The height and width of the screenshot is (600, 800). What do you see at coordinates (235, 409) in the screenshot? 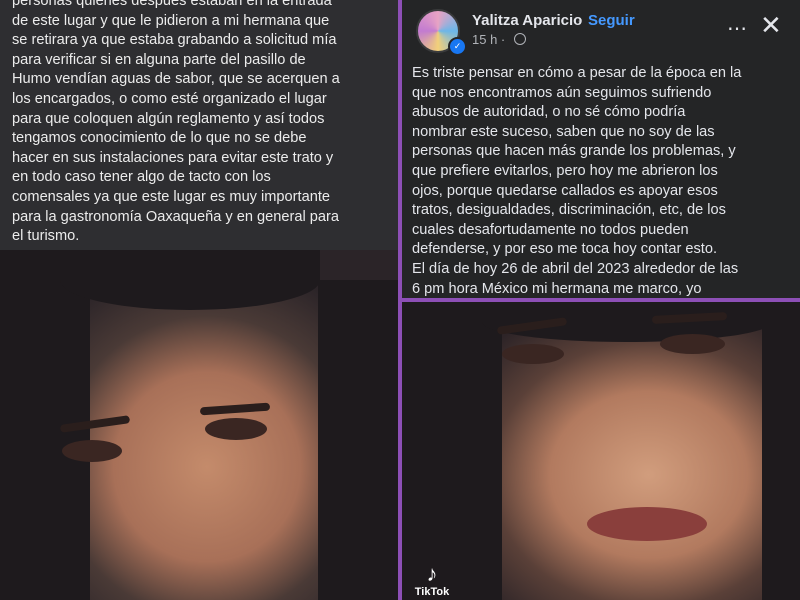
I see `left-brow-right` at bounding box center [235, 409].